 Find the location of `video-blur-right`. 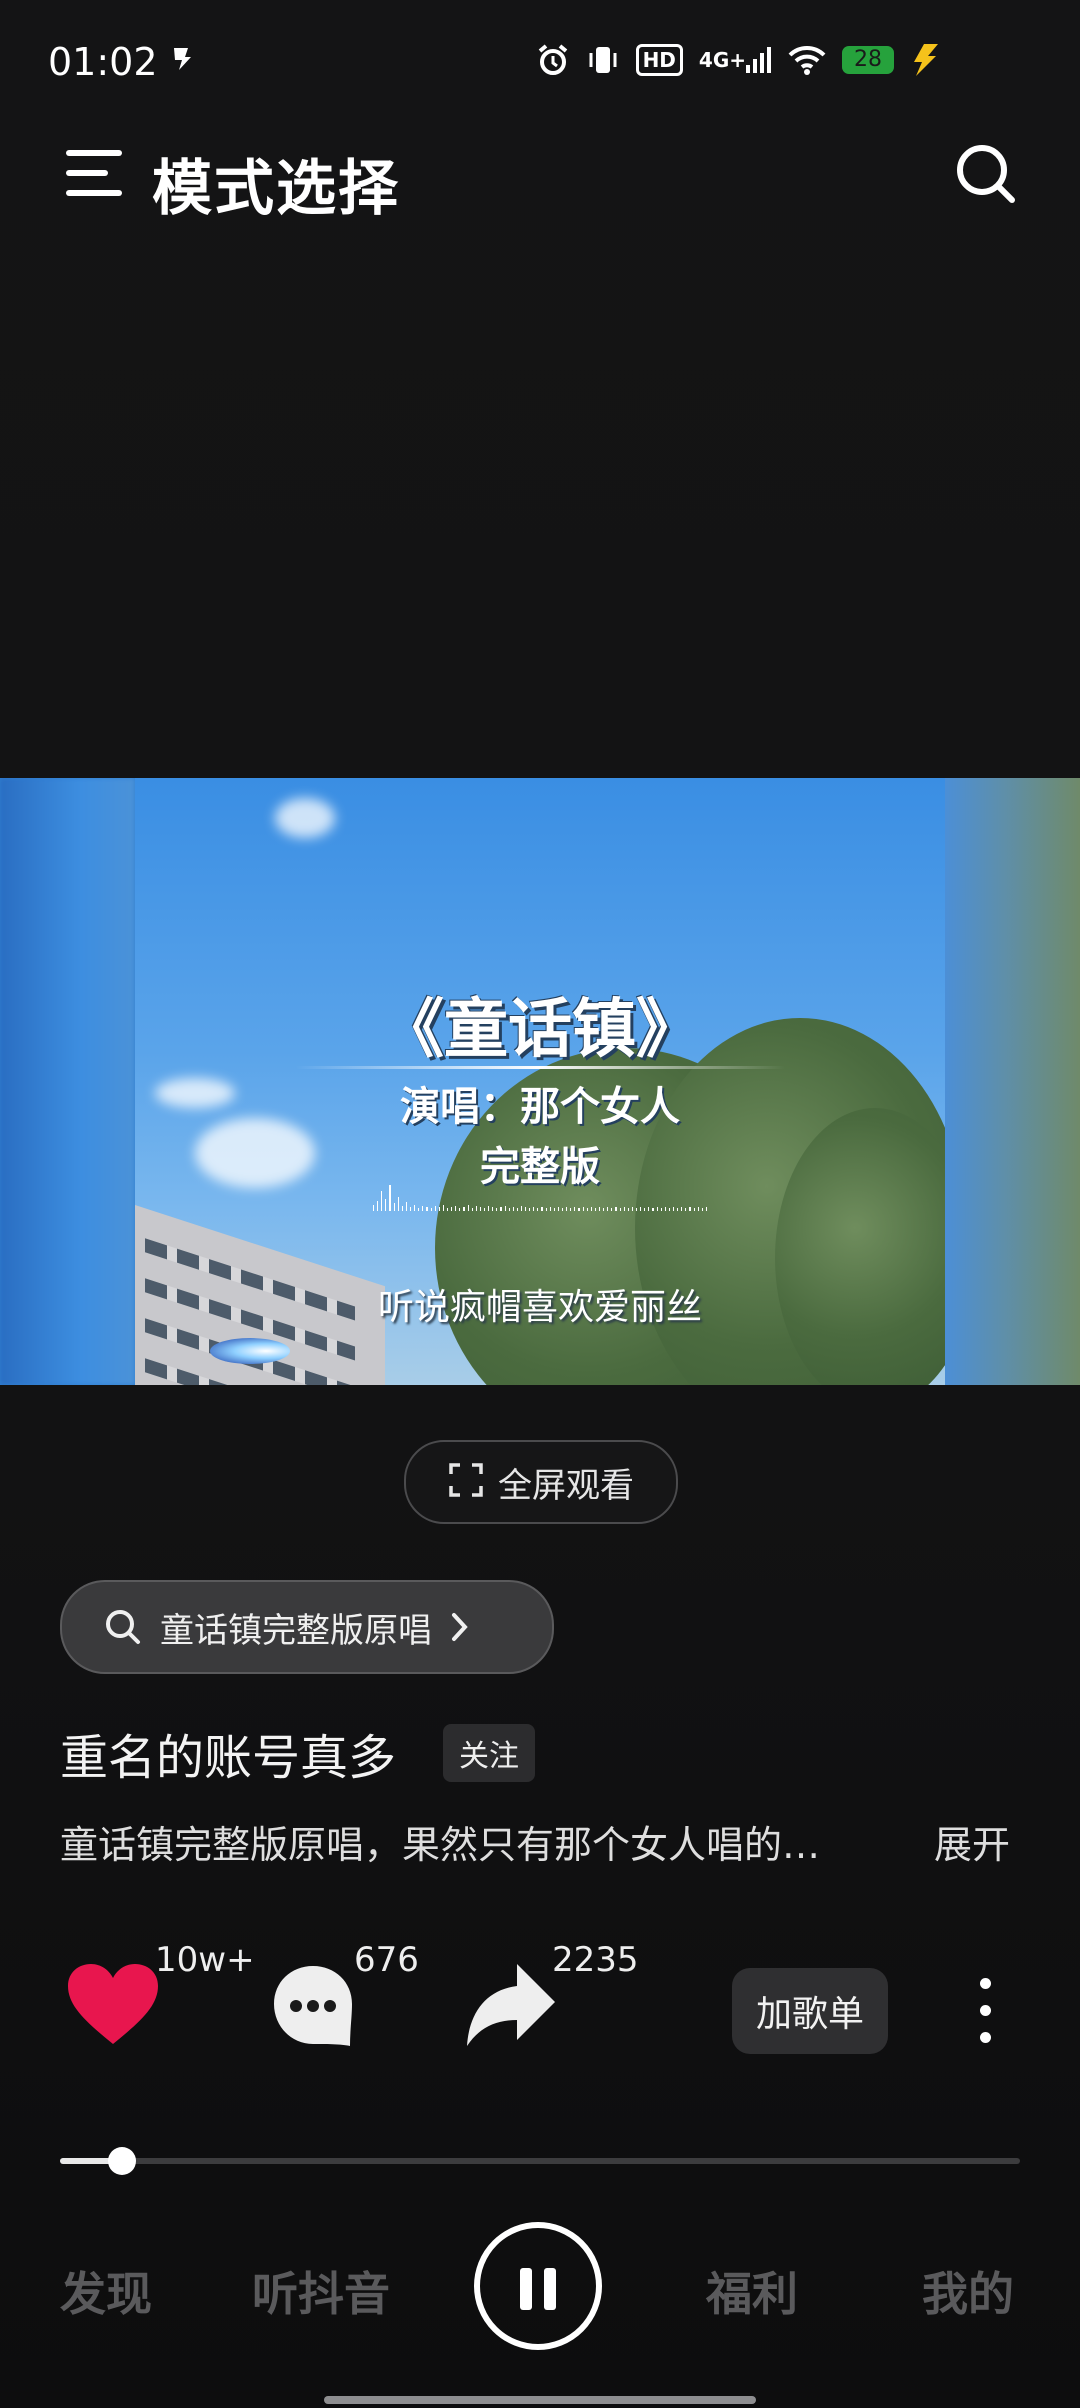

video-blur-right is located at coordinates (1012, 1081).